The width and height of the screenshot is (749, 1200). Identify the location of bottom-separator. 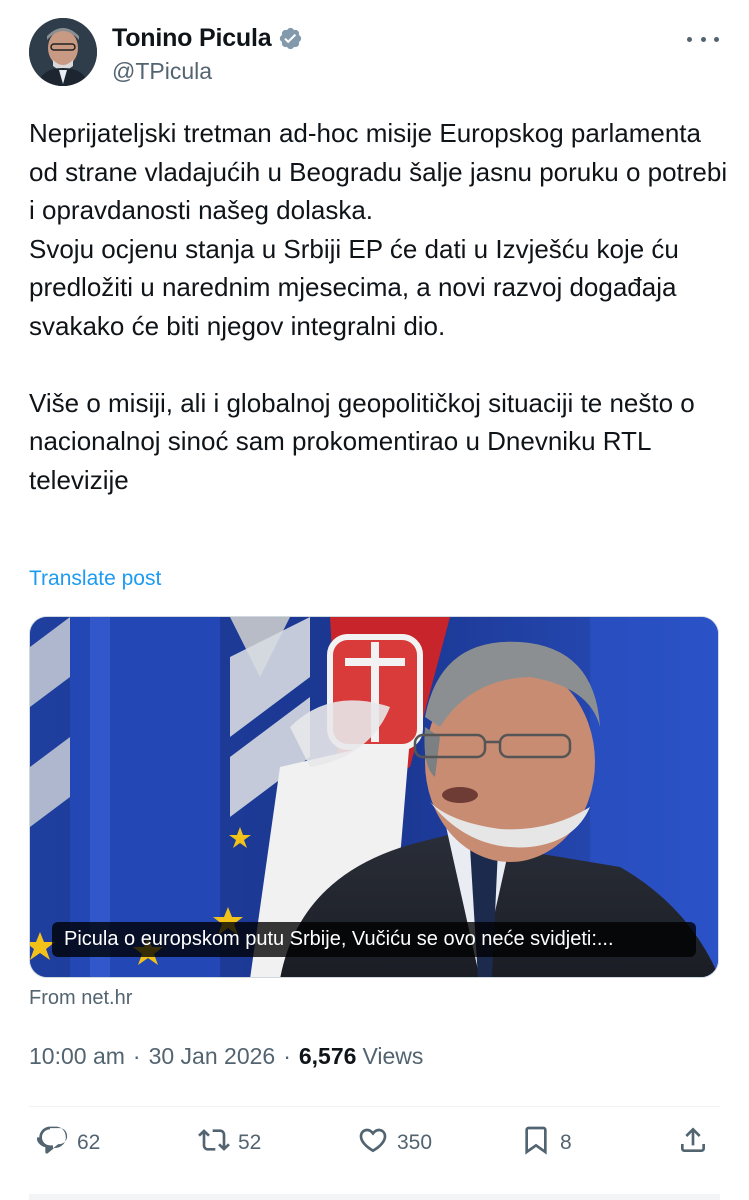
(374, 1197).